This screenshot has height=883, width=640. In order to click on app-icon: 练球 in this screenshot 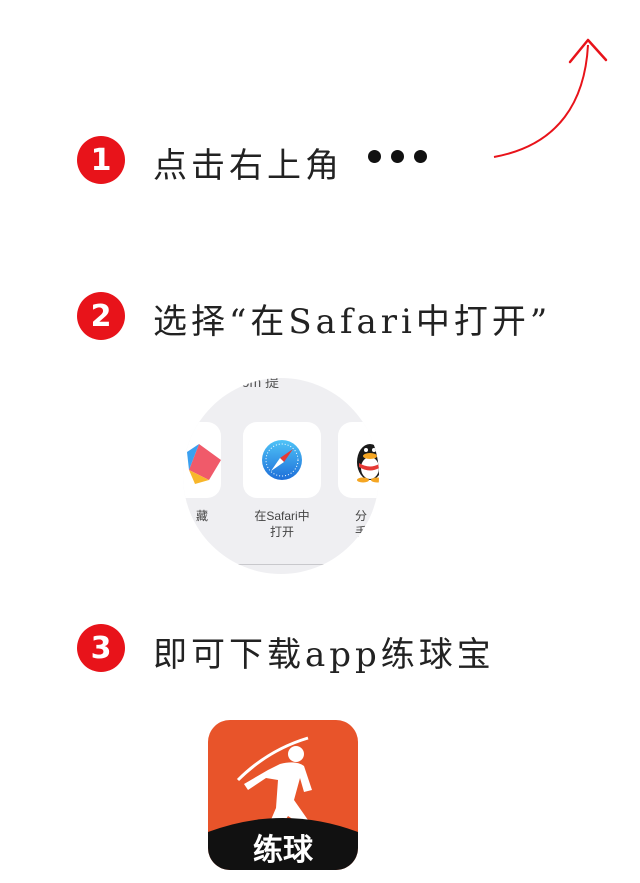, I will do `click(283, 795)`.